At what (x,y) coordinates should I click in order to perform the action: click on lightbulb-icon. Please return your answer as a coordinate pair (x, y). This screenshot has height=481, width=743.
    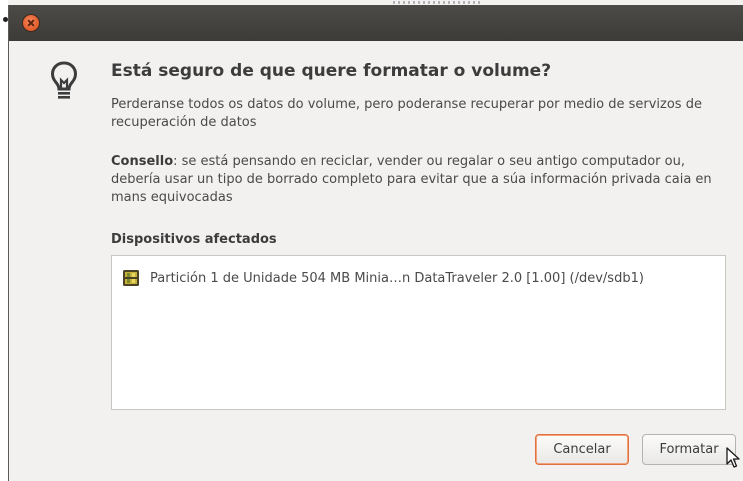
    Looking at the image, I should click on (64, 80).